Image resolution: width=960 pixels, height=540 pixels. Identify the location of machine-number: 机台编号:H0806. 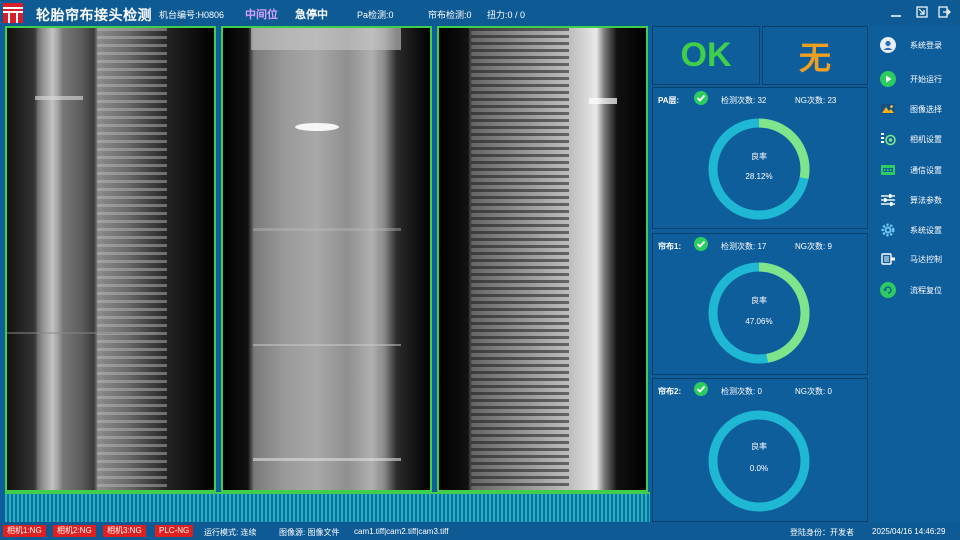
(192, 15).